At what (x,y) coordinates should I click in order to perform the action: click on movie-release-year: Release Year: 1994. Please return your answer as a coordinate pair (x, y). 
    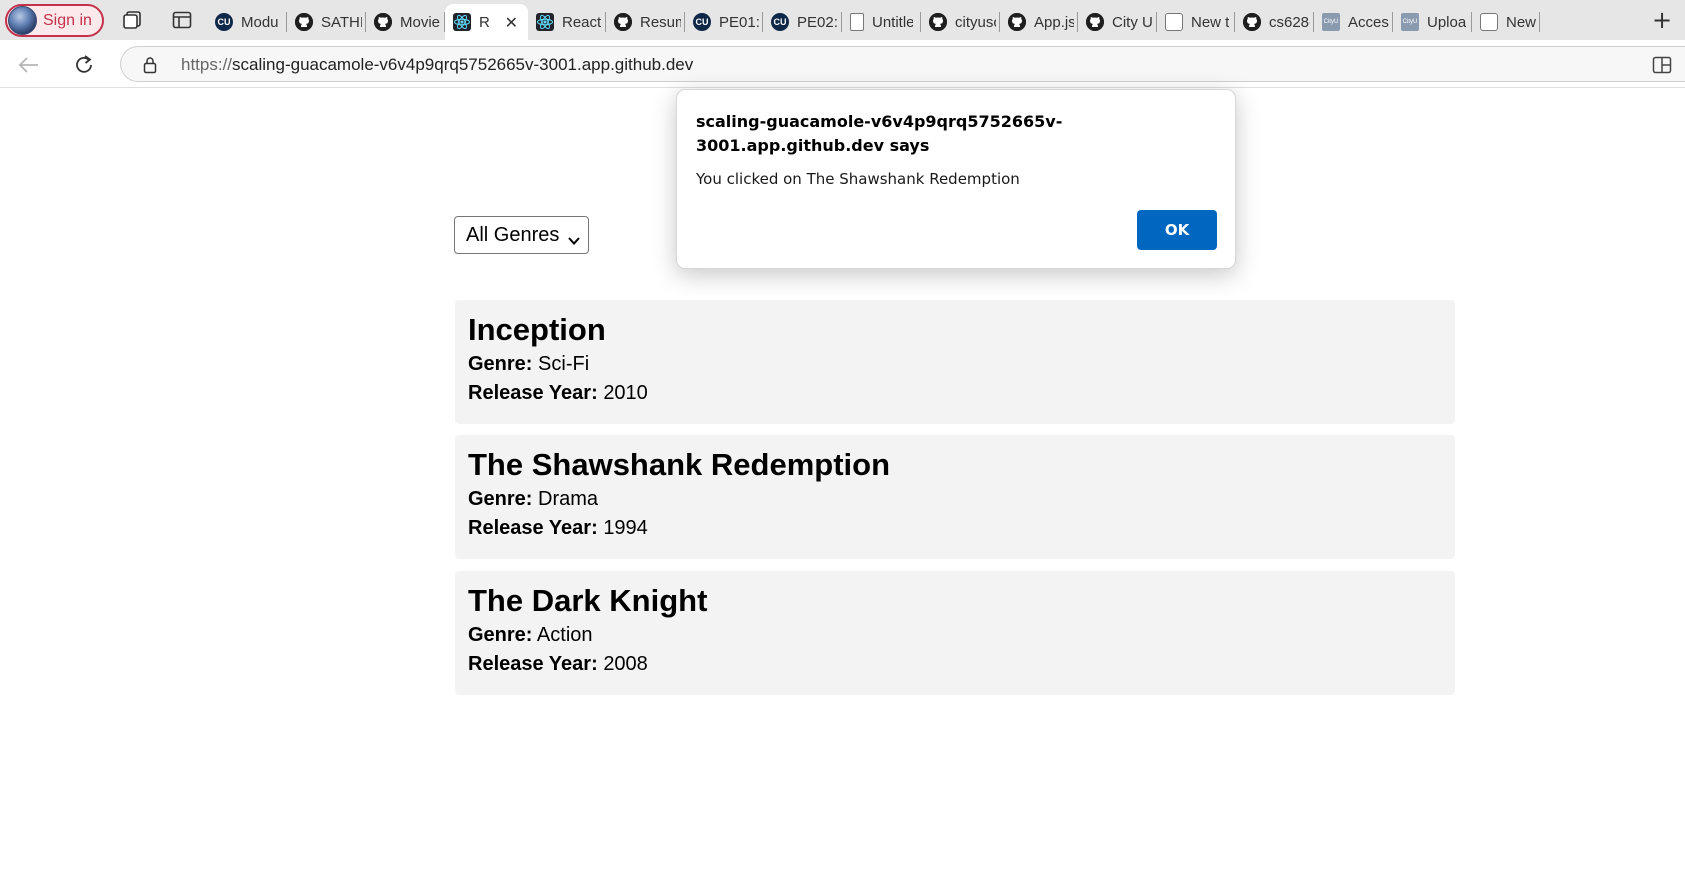
    Looking at the image, I should click on (955, 528).